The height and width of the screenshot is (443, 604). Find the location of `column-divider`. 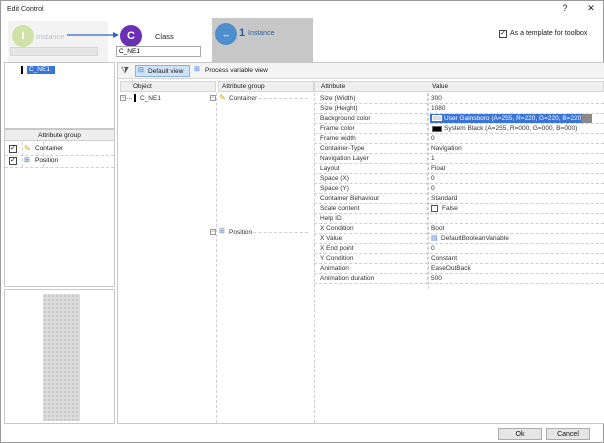

column-divider is located at coordinates (22, 154).